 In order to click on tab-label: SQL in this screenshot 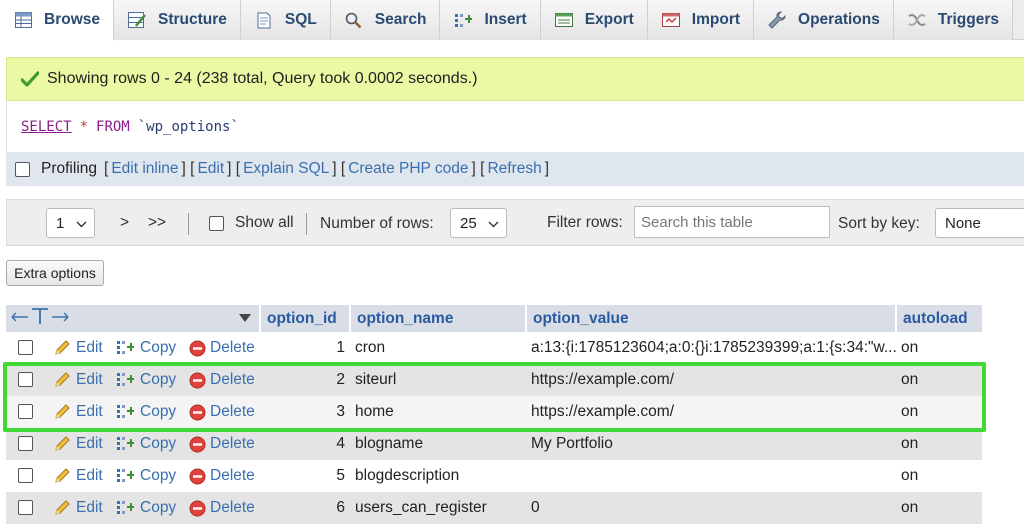, I will do `click(300, 19)`.